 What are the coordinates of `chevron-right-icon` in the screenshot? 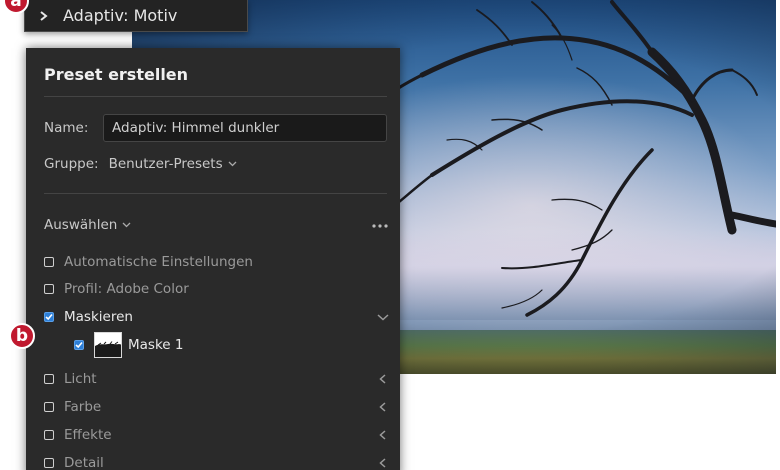 It's located at (44, 15).